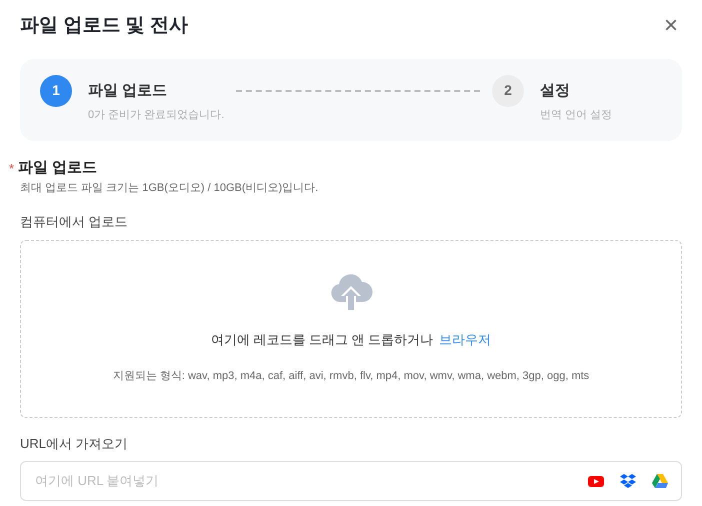  What do you see at coordinates (351, 376) in the screenshot?
I see `supported-formats: 지원되는 형식: wav, mp3, m4a, caf, aiff, avi, rmvb, flv, mp4, mov, wmv, wma, webm, 3gp, ogg, mts` at bounding box center [351, 376].